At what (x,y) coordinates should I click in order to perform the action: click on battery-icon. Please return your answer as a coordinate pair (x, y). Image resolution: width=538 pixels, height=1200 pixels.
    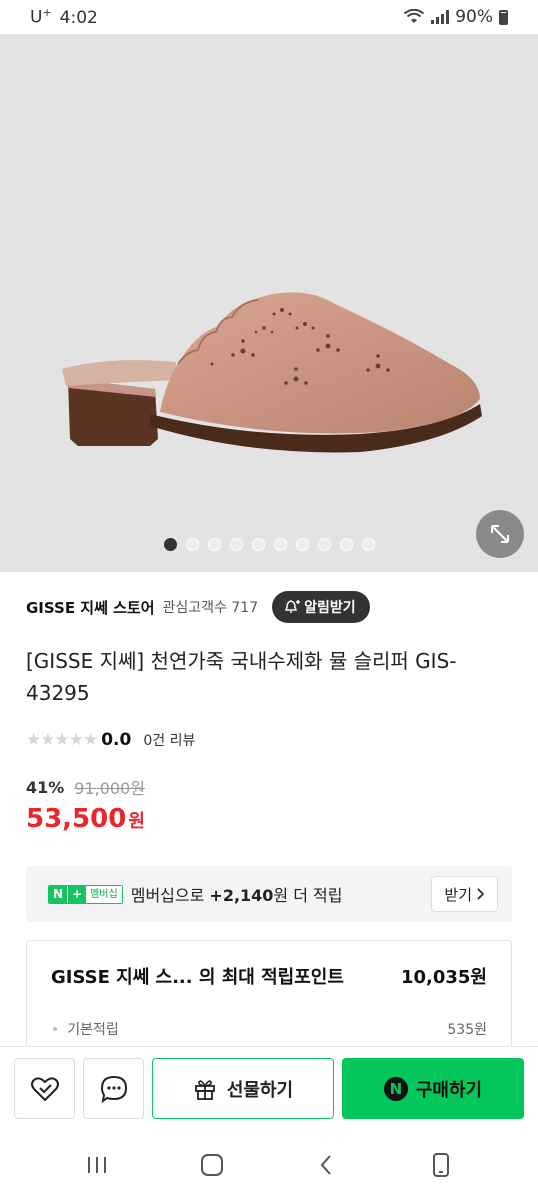
    Looking at the image, I should click on (503, 17).